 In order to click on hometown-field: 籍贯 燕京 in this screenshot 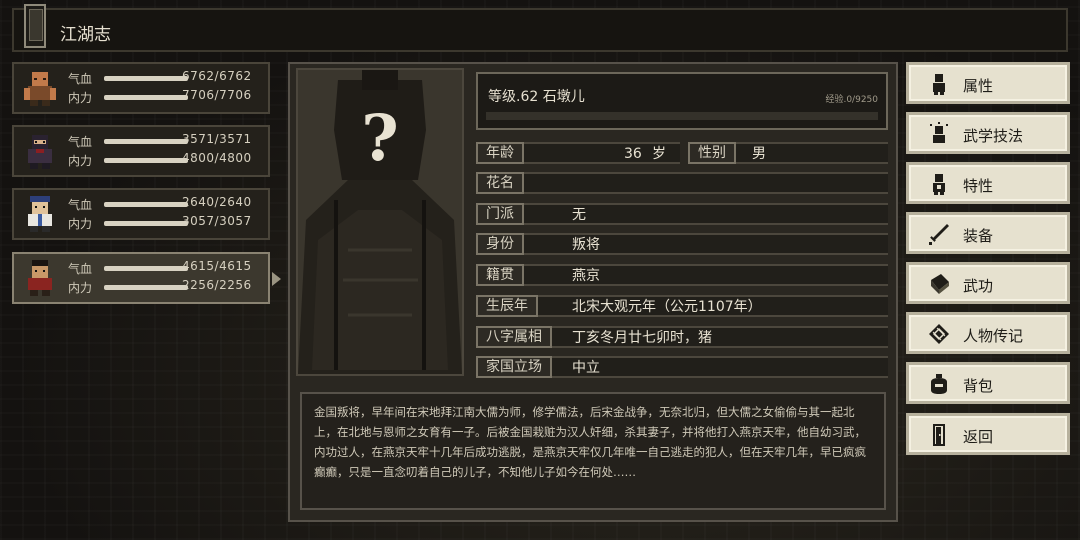, I will do `click(682, 275)`.